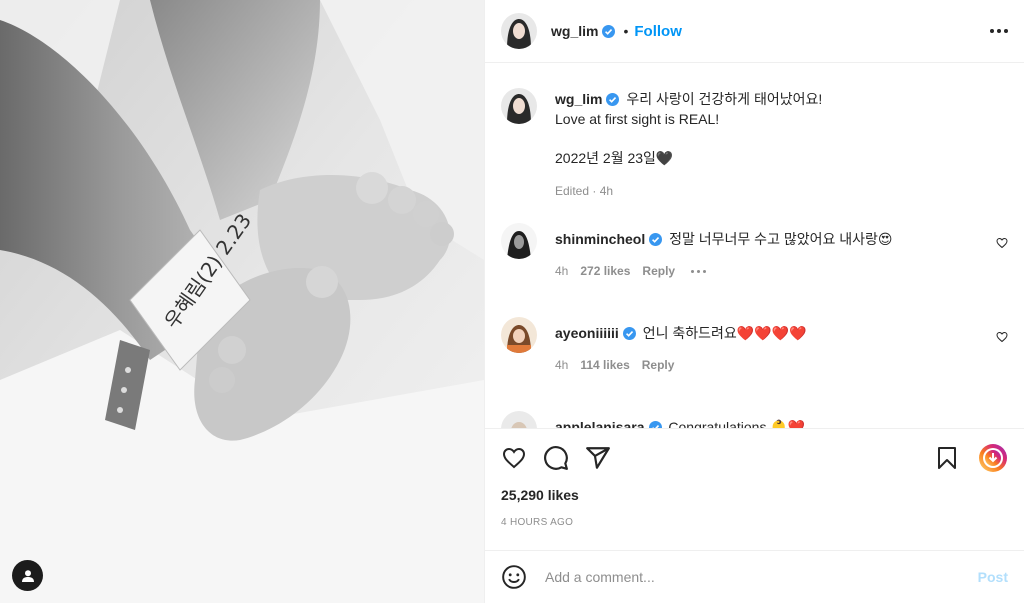 The height and width of the screenshot is (603, 1024). What do you see at coordinates (574, 31) in the screenshot?
I see `author-username: wg_lim` at bounding box center [574, 31].